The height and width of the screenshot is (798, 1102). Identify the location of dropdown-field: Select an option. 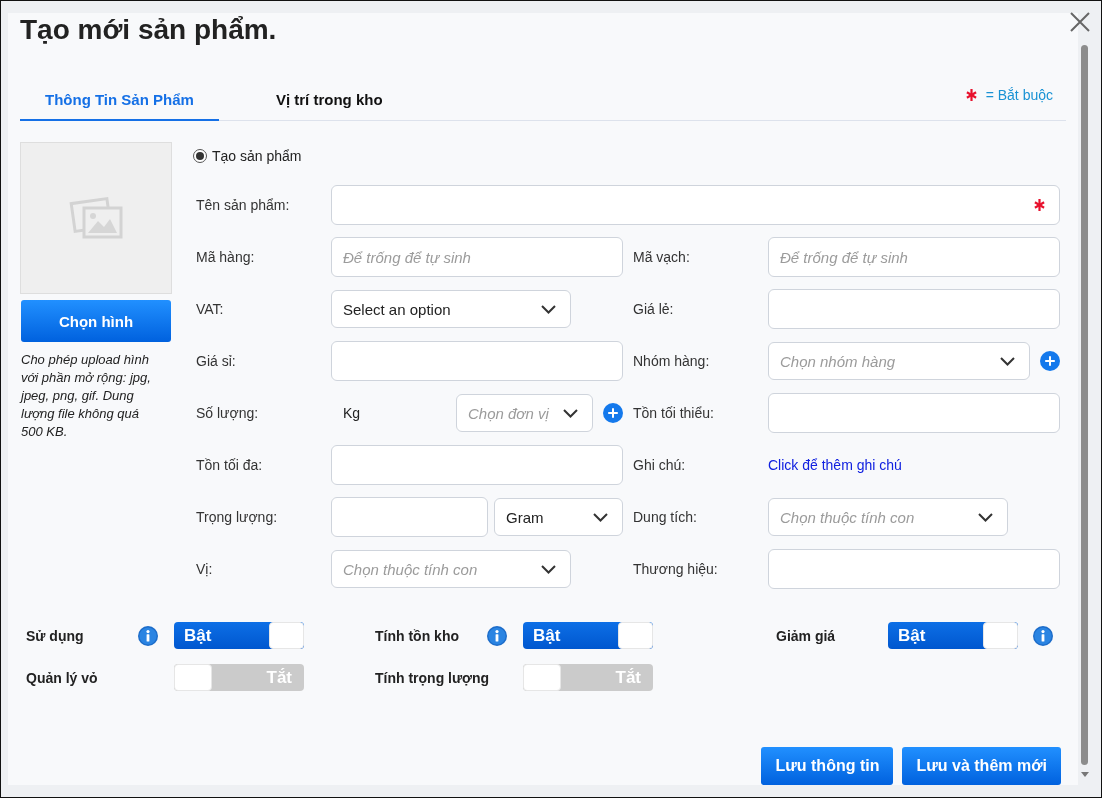
(451, 309).